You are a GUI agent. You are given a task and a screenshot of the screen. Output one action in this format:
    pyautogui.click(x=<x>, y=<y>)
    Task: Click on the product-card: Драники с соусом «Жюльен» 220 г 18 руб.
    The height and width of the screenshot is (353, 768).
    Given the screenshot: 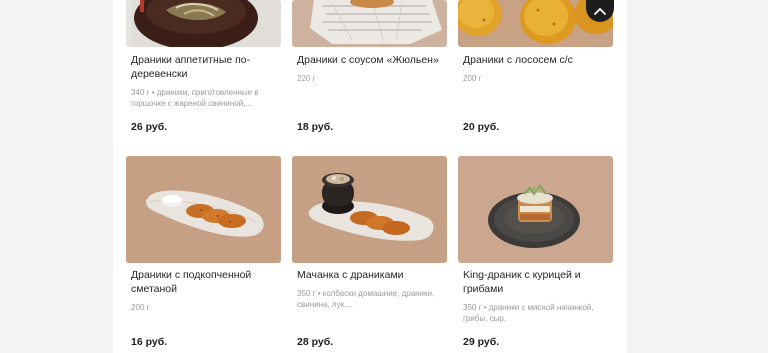 What is the action you would take?
    pyautogui.click(x=369, y=75)
    